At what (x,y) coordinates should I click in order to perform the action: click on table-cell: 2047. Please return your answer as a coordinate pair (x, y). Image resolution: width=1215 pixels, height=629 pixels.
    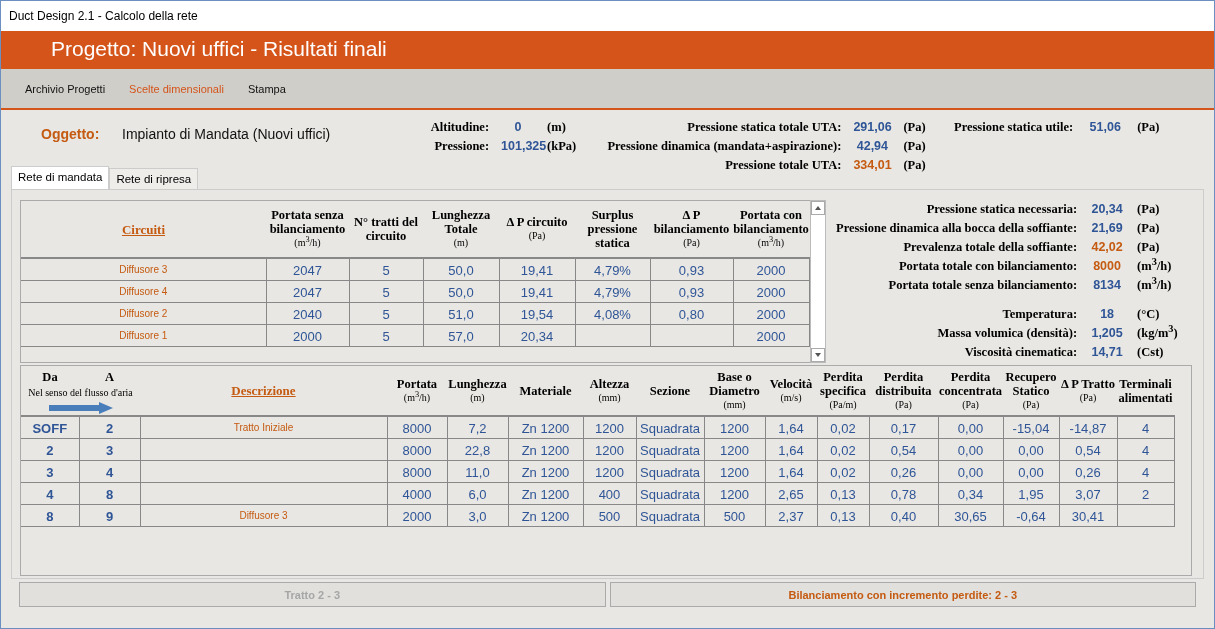
    Looking at the image, I should click on (307, 292).